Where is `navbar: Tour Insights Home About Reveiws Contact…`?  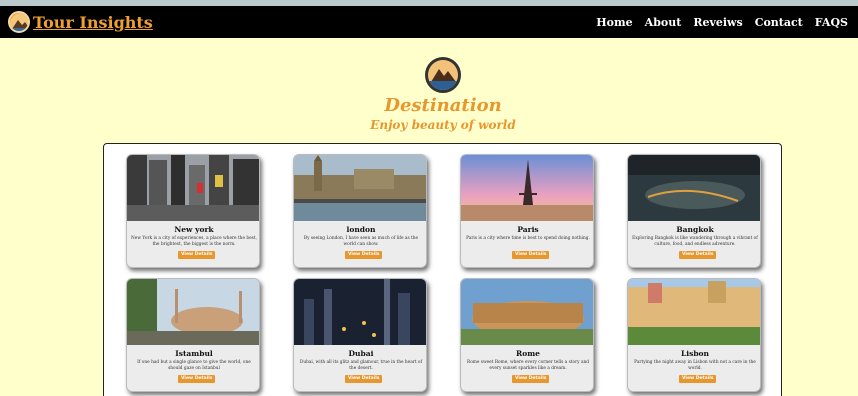
navbar: Tour Insights Home About Reveiws Contact… is located at coordinates (429, 22).